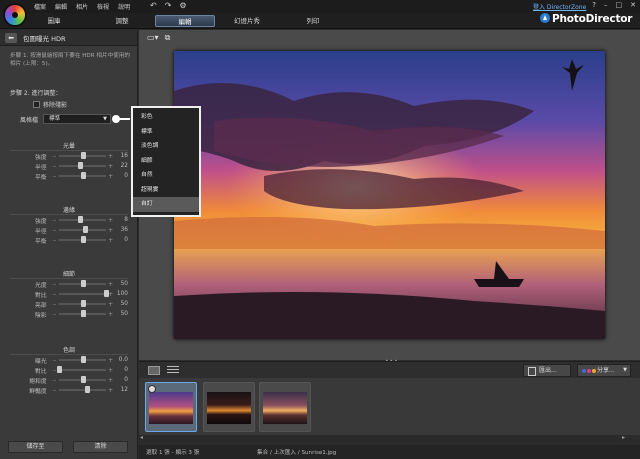 The image size is (640, 459). Describe the element at coordinates (625, 370) in the screenshot. I see `chevron-down-icon: ▼` at that location.